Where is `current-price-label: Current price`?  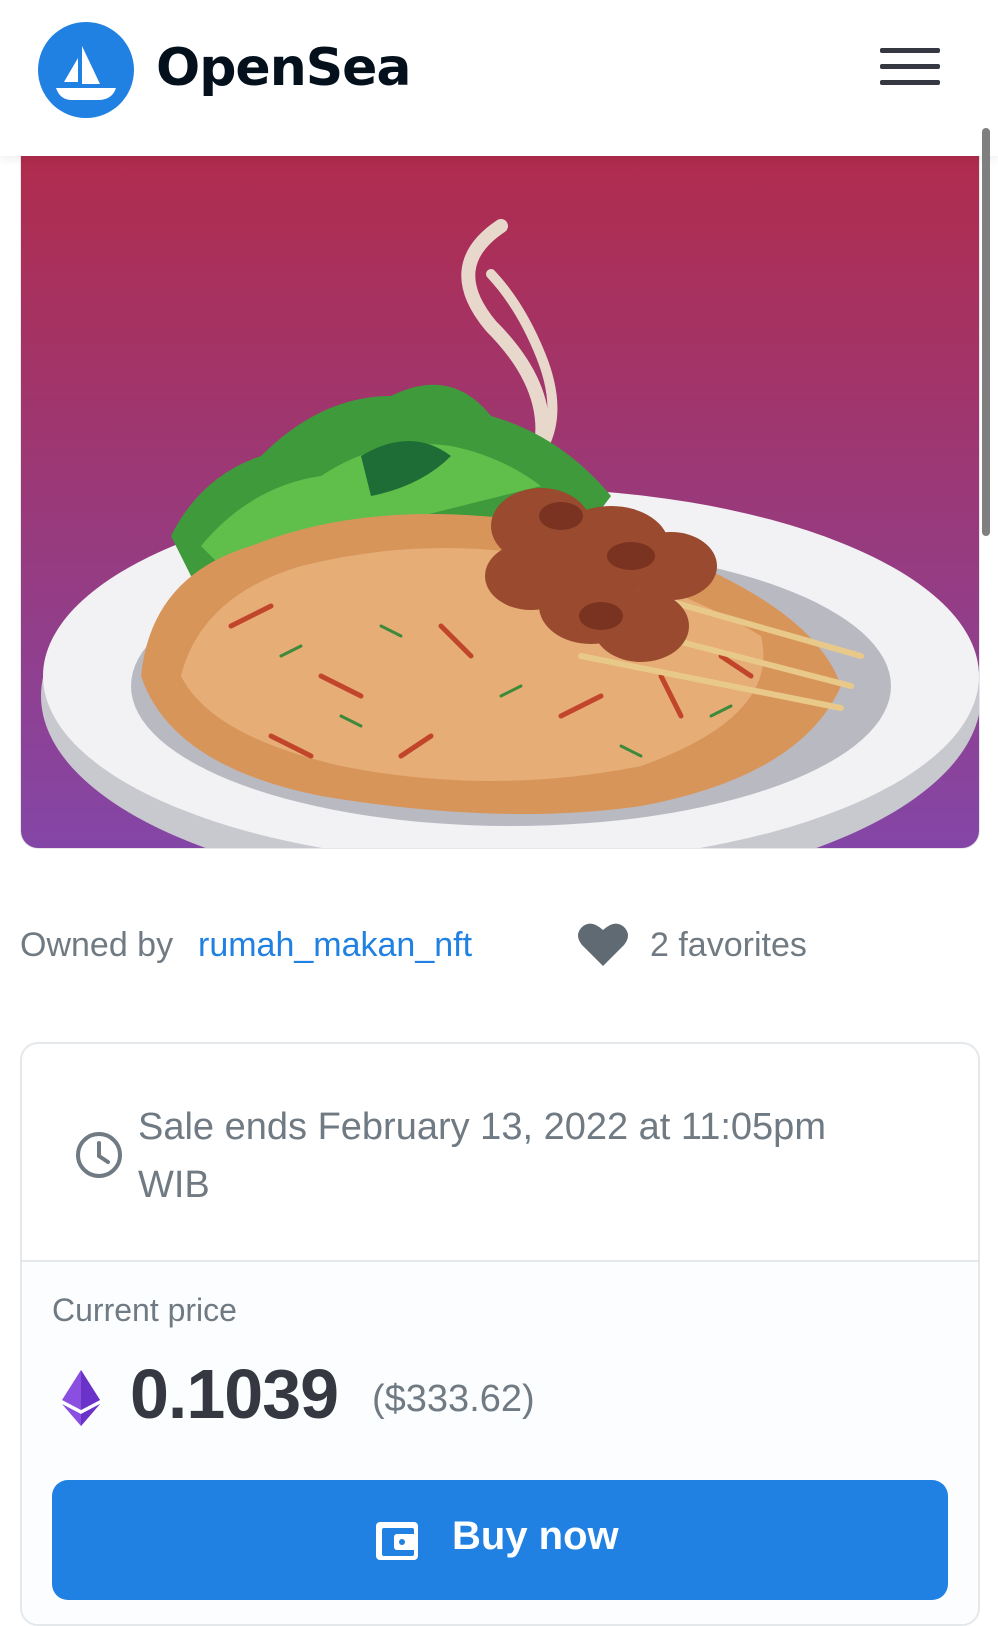 current-price-label: Current price is located at coordinates (144, 1310).